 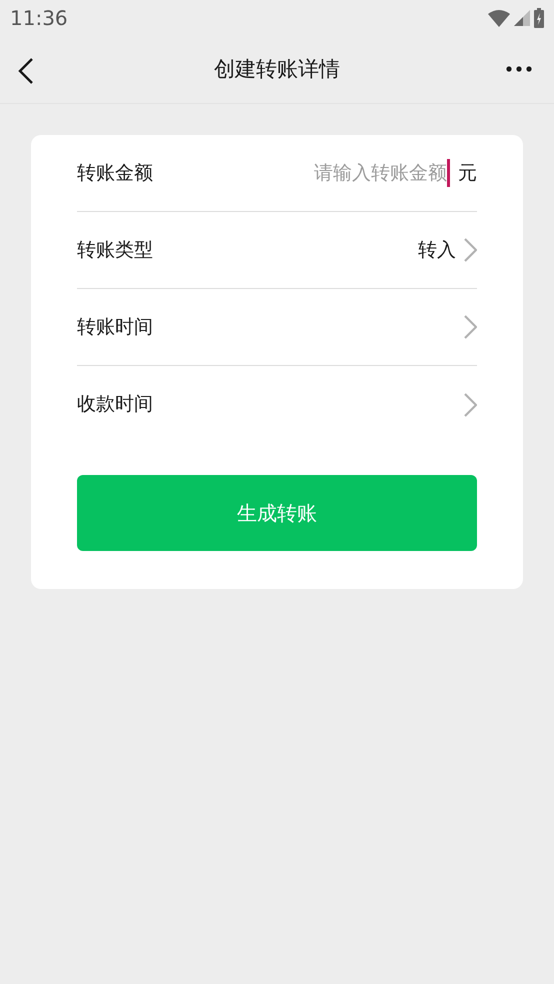 What do you see at coordinates (522, 18) in the screenshot?
I see `signal-icon` at bounding box center [522, 18].